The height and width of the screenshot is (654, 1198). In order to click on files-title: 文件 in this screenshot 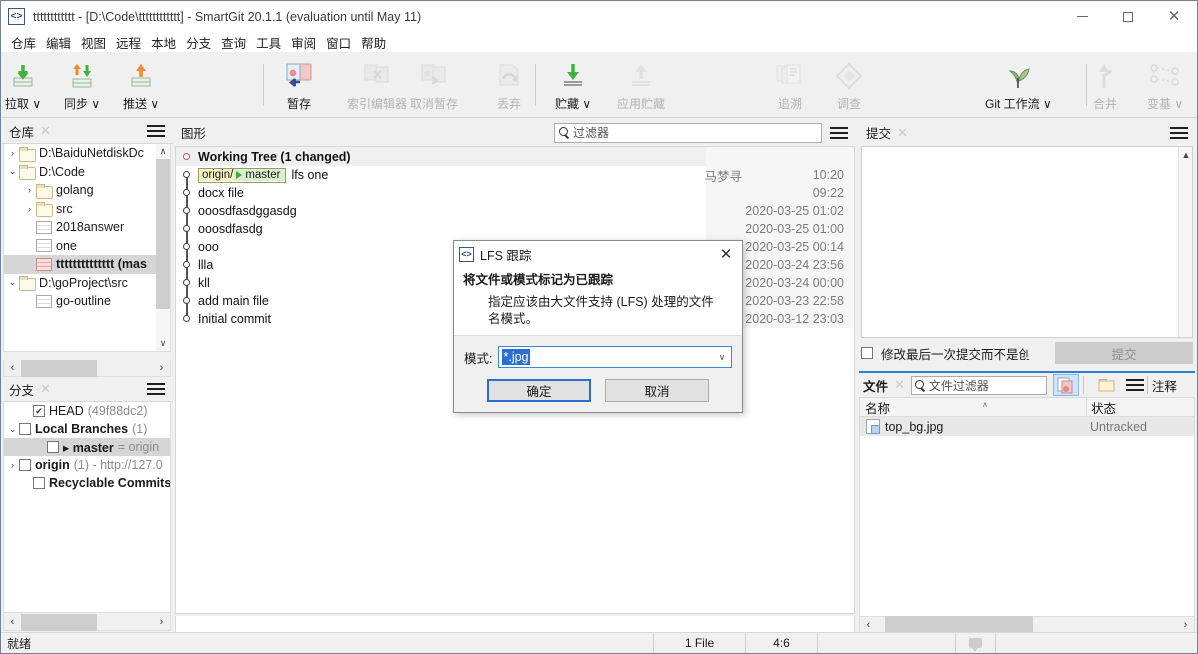, I will do `click(876, 386)`.